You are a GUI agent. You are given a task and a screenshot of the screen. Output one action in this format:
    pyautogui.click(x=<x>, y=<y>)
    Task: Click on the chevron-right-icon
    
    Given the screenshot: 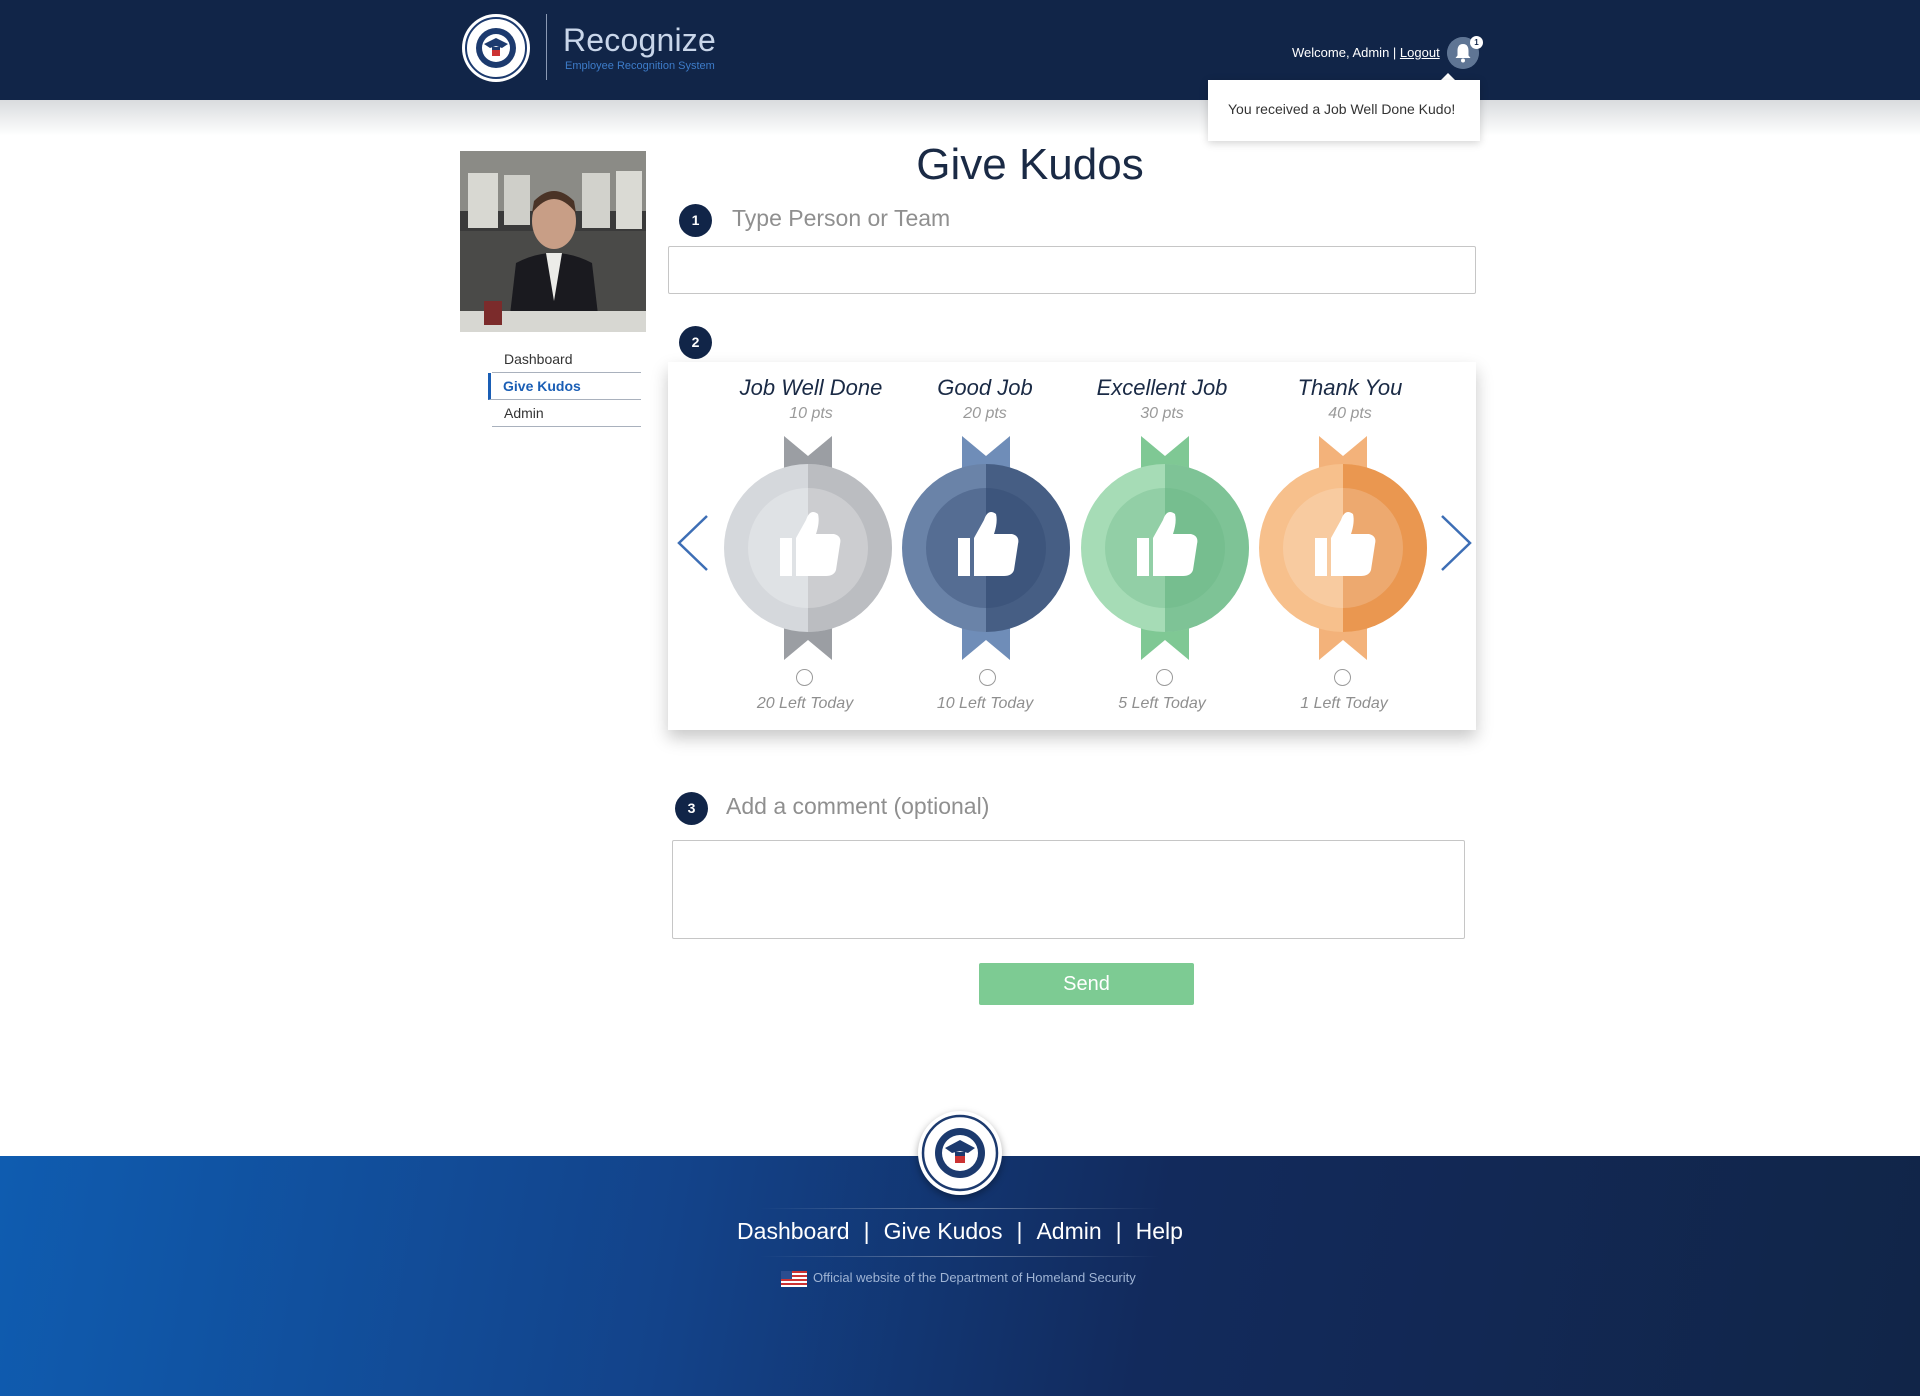 What is the action you would take?
    pyautogui.click(x=1456, y=543)
    